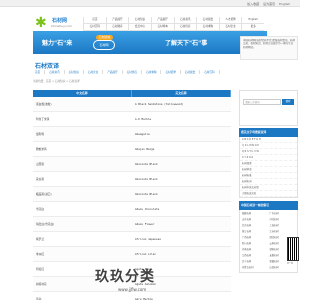 This screenshot has height=300, width=320. What do you see at coordinates (268, 132) in the screenshot?
I see `alphabet-search-heading: 按英文字母搜索双译` at bounding box center [268, 132].